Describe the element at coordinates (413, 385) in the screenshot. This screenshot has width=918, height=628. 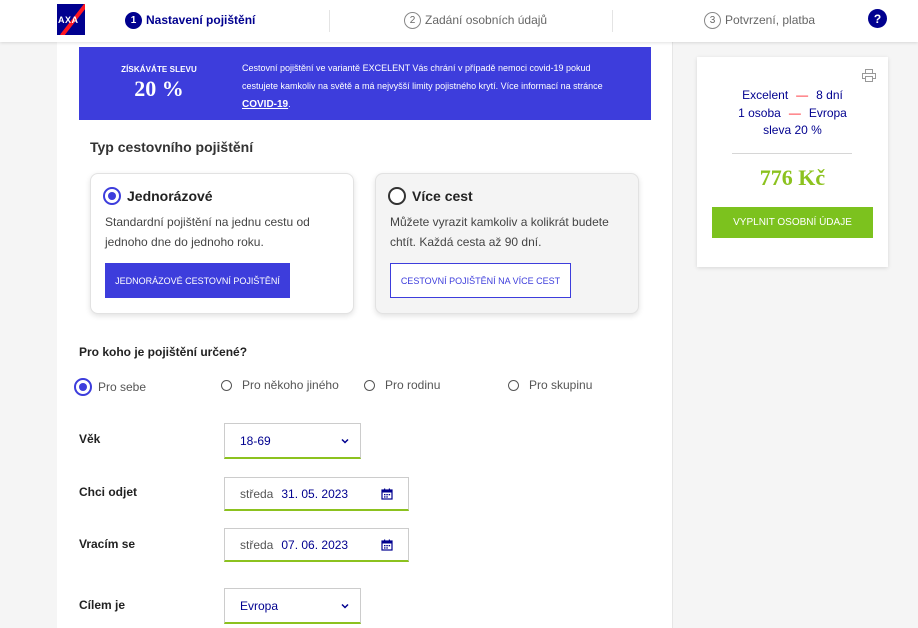
I see `who-label-family: Pro rodinu` at that location.